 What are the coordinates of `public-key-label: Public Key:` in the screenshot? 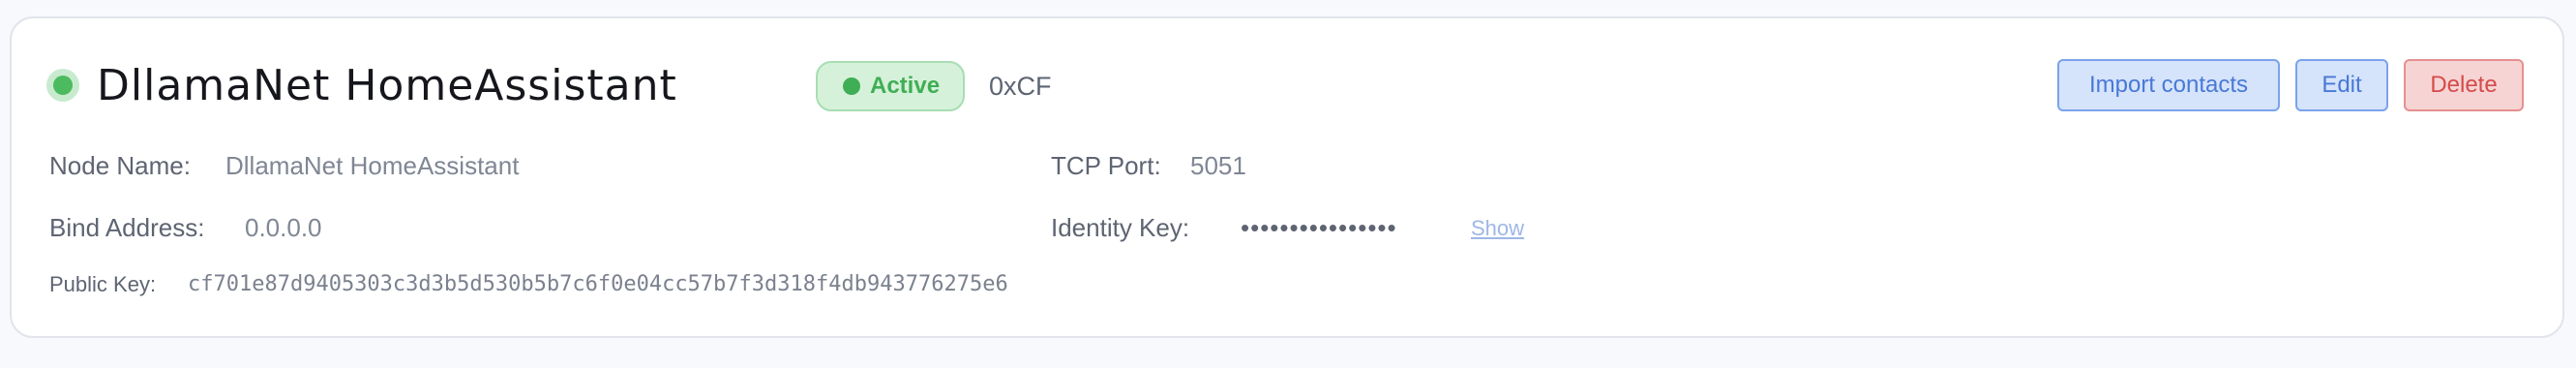 It's located at (103, 284).